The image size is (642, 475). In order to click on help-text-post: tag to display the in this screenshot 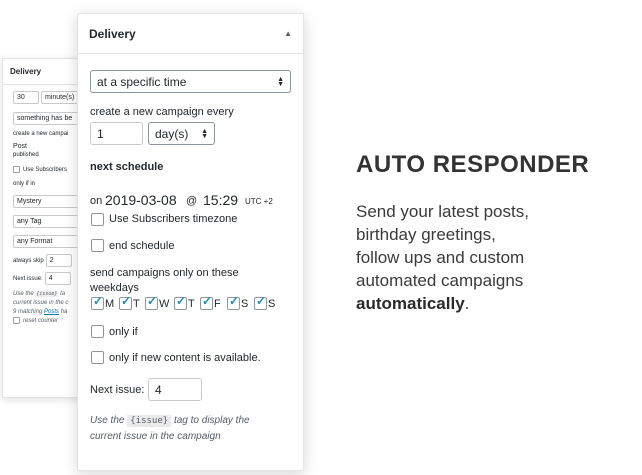, I will do `click(211, 420)`.